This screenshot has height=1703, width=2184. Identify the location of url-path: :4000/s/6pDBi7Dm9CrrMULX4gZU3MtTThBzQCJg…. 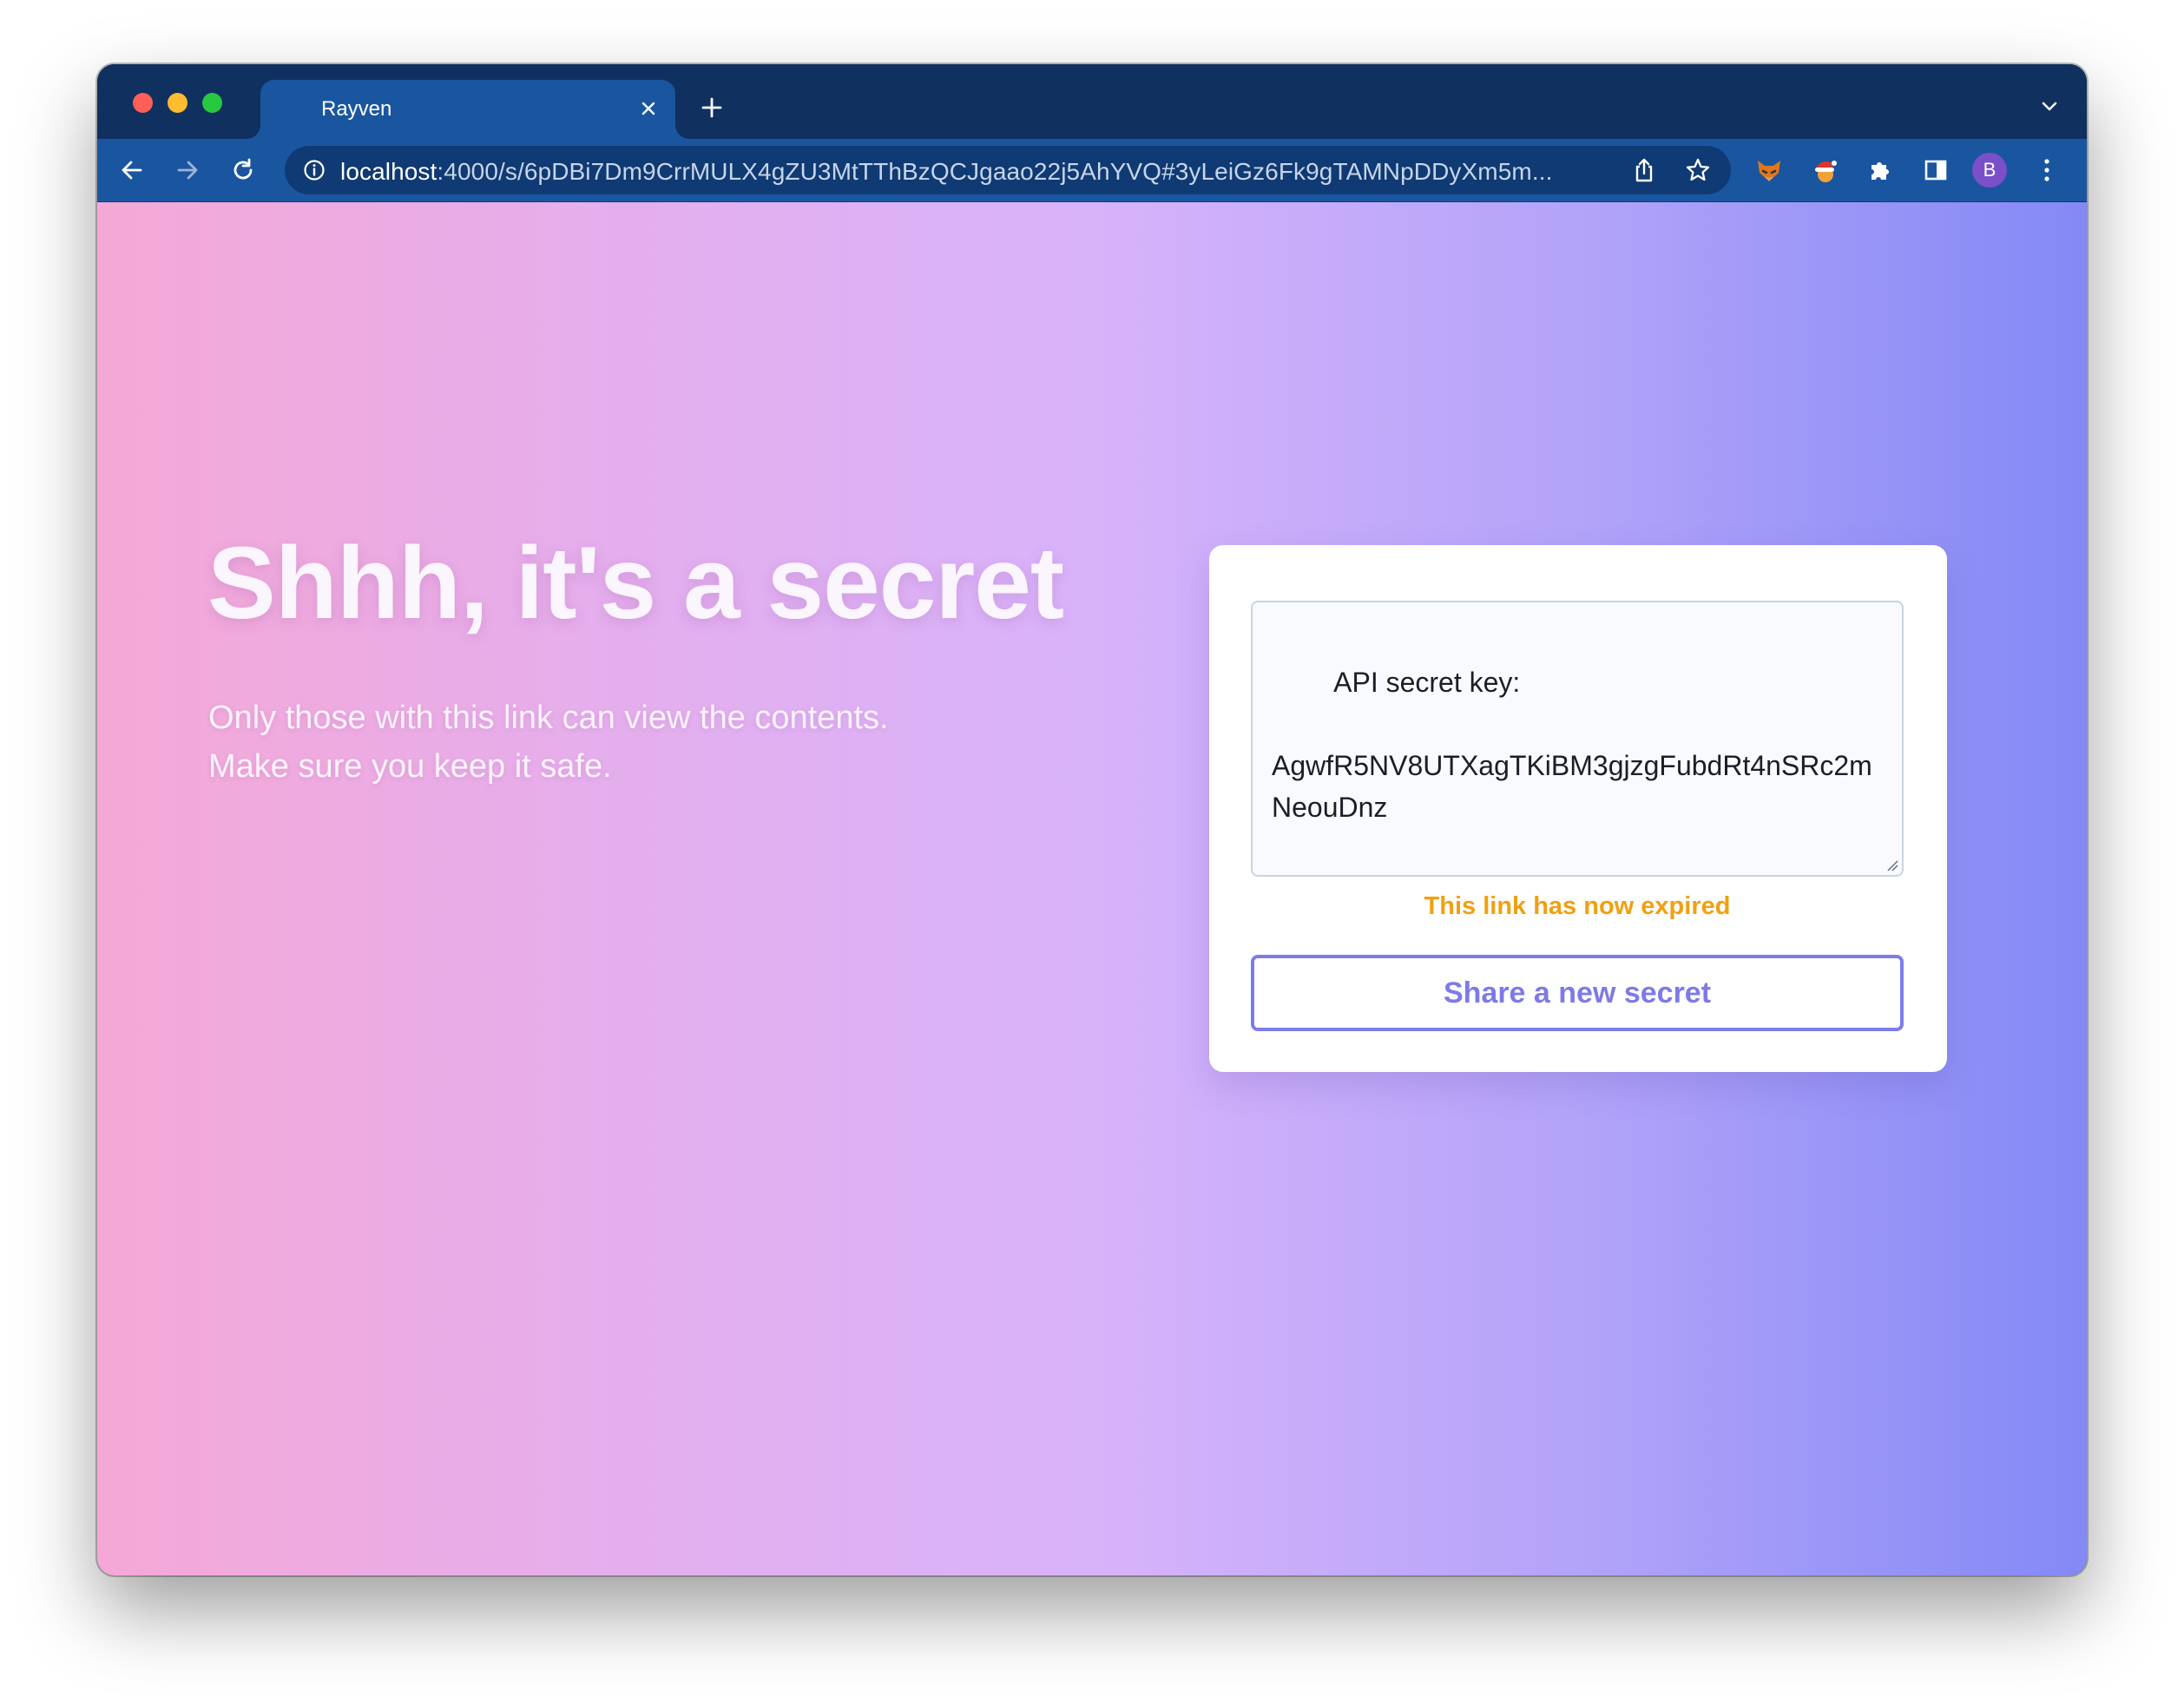
(995, 171).